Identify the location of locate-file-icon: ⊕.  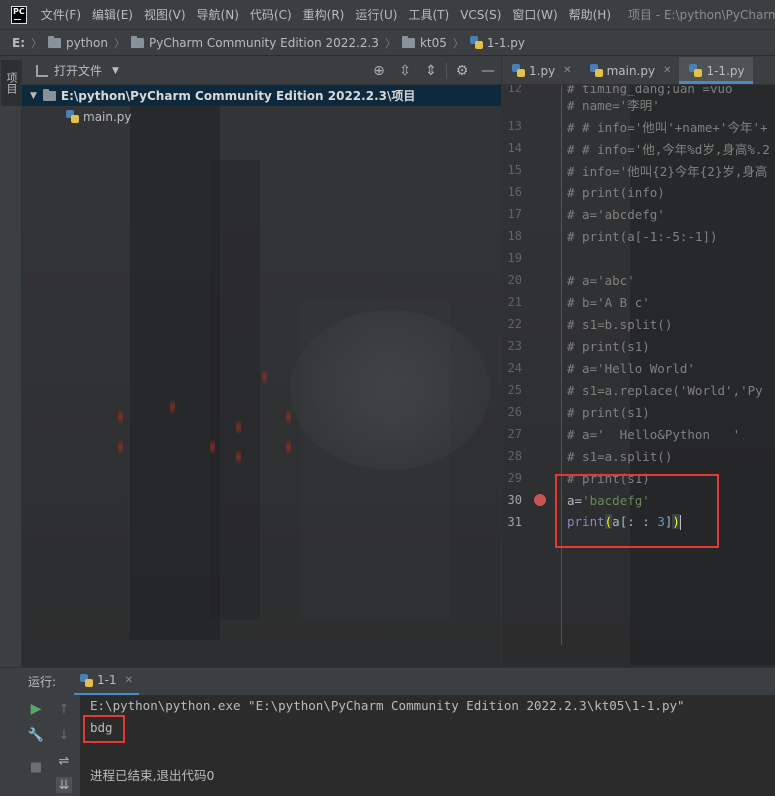
(379, 71).